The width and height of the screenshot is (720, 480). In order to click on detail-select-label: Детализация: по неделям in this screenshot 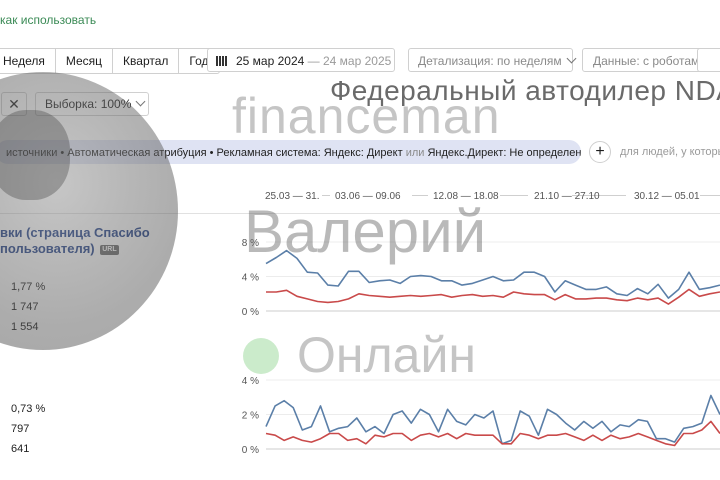, I will do `click(490, 61)`.